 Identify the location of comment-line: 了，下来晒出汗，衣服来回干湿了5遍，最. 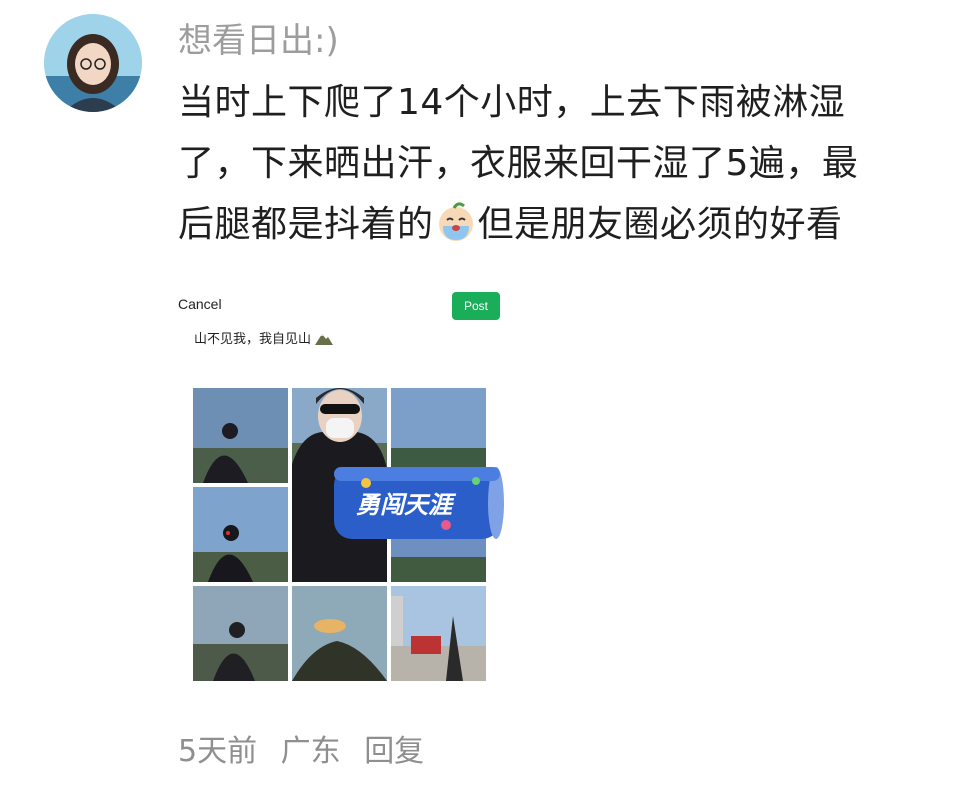
(518, 163).